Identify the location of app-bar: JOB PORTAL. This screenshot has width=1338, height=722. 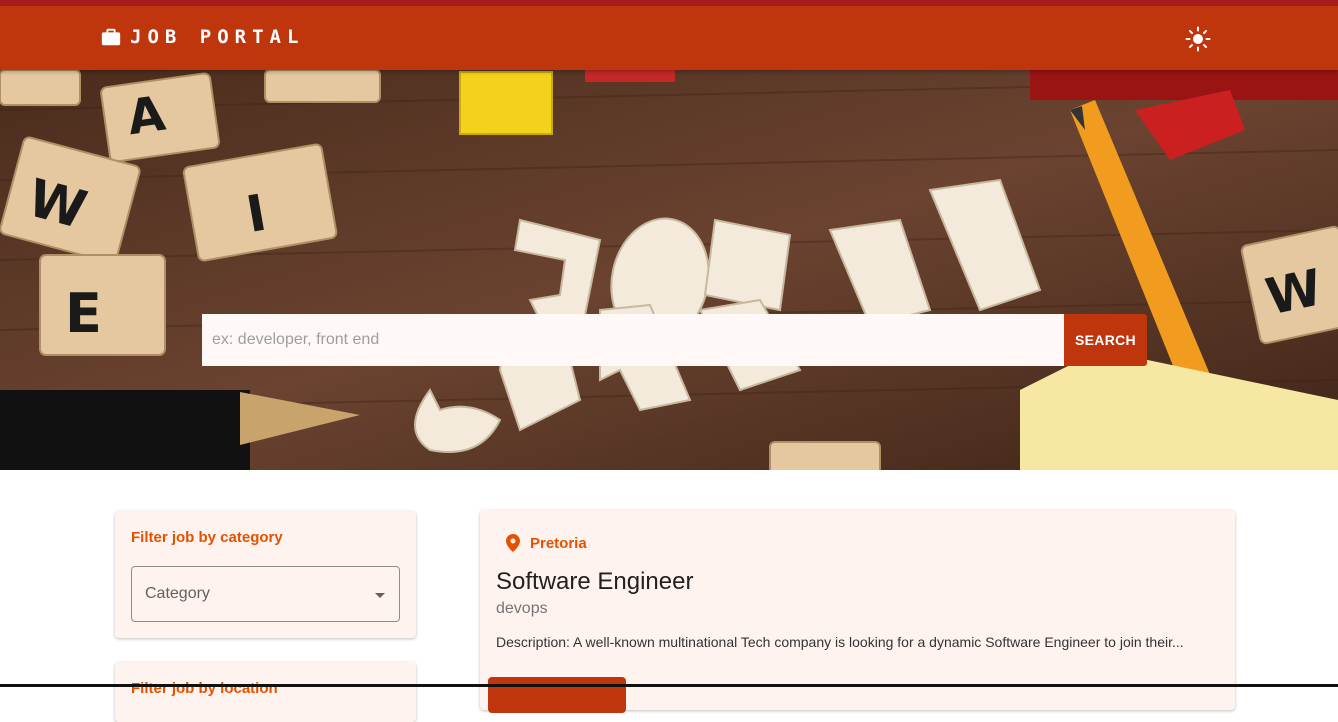
(669, 38).